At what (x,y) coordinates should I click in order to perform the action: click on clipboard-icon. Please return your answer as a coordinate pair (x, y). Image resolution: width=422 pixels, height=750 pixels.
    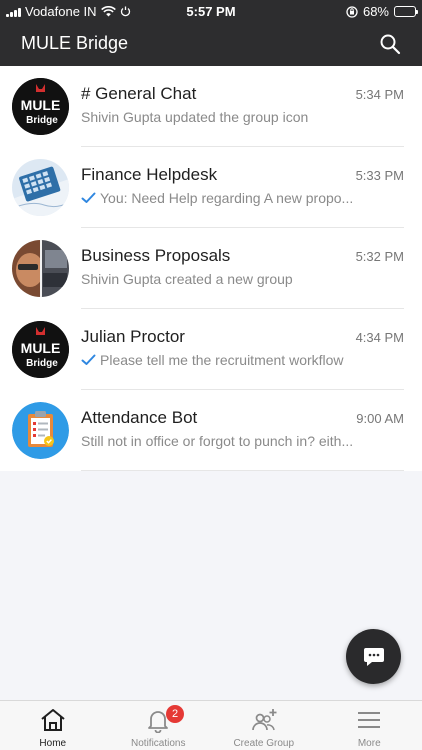
    Looking at the image, I should click on (40, 430).